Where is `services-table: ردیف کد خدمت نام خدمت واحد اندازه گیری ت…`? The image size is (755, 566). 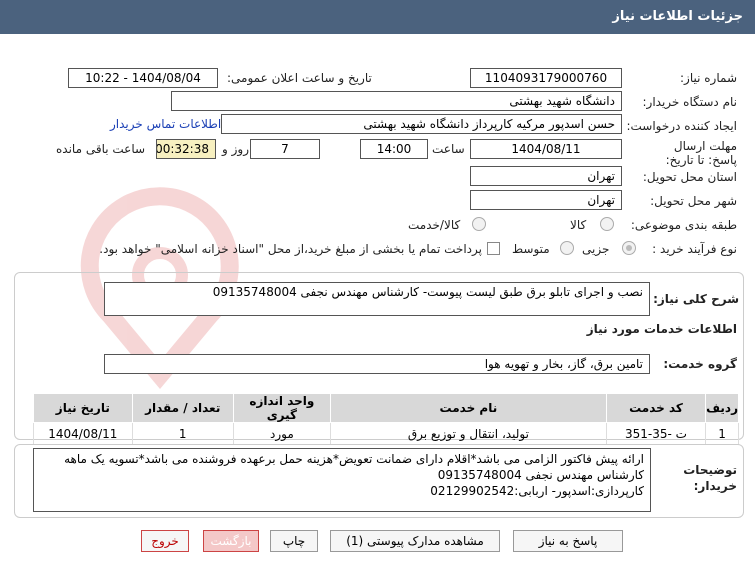 services-table: ردیف کد خدمت نام خدمت واحد اندازه گیری ت… is located at coordinates (386, 419).